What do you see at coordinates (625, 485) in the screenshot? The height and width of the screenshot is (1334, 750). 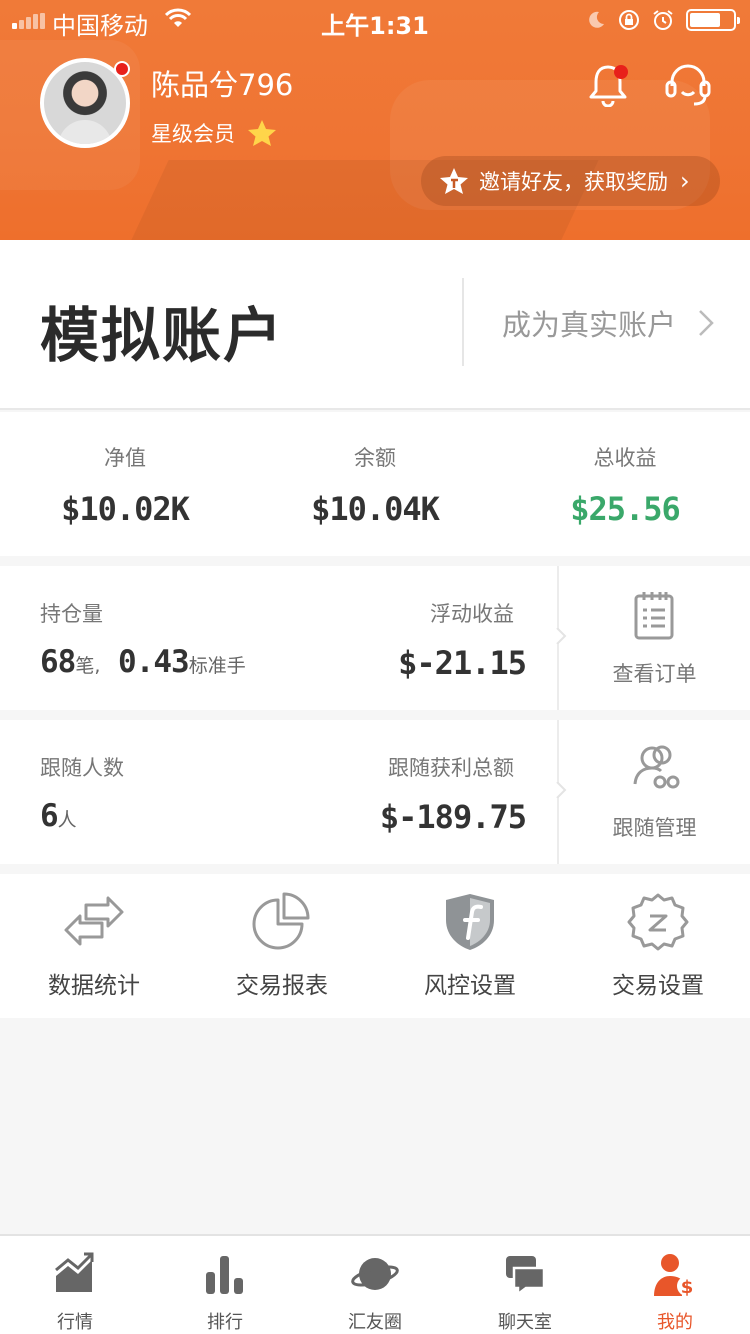 I see `stat-total-profit: 总收益 $25.56` at bounding box center [625, 485].